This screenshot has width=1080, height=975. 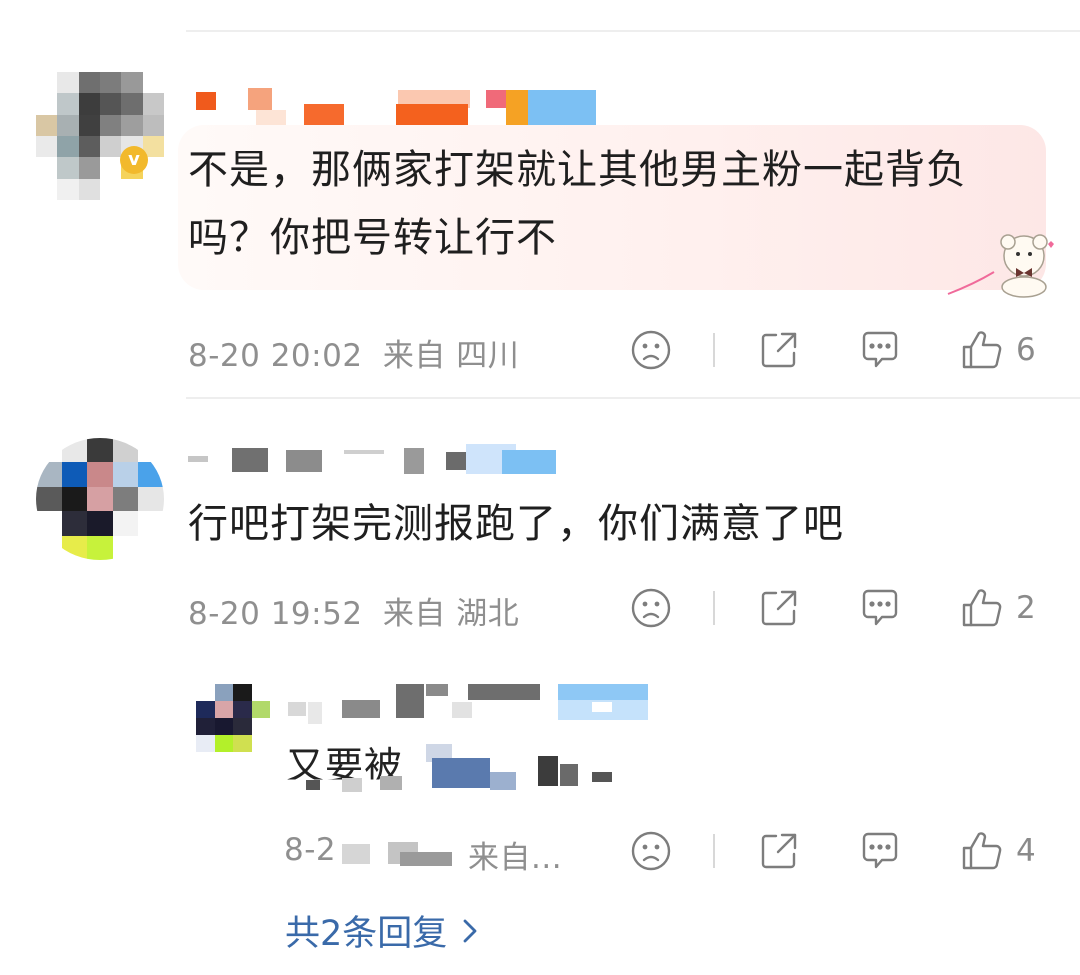 I want to click on comment-location: 来自 湖北, so click(x=451, y=614).